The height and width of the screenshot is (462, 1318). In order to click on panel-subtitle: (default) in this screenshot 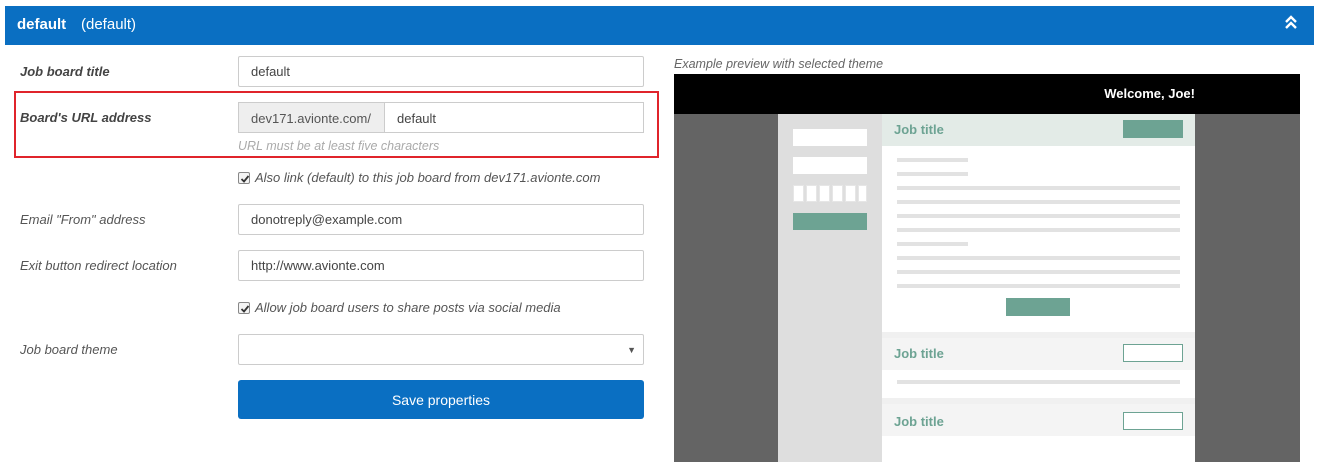, I will do `click(109, 24)`.